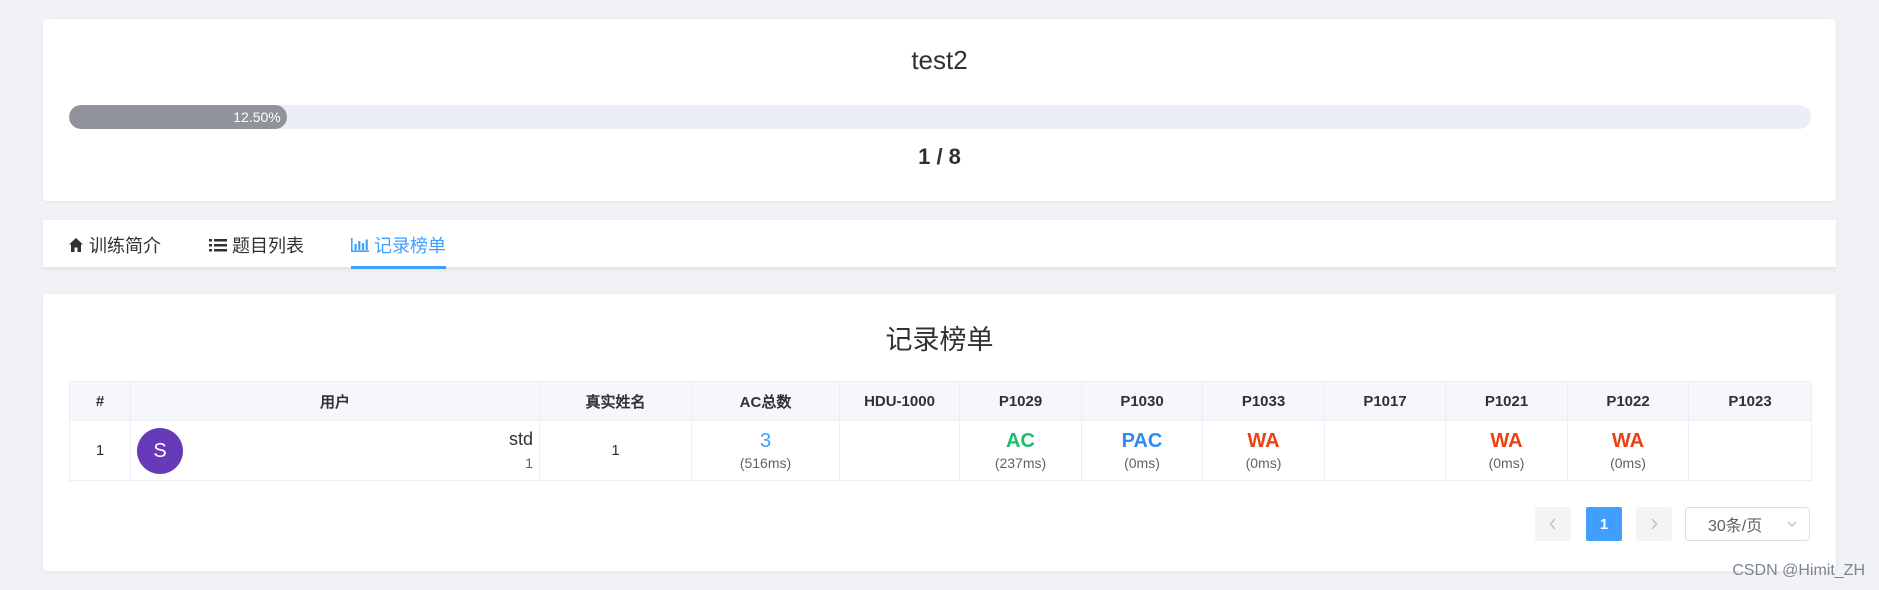 The height and width of the screenshot is (590, 1879). Describe the element at coordinates (939, 244) in the screenshot. I see `tab-bar: 训练简介 题目列表 记录榜单` at that location.